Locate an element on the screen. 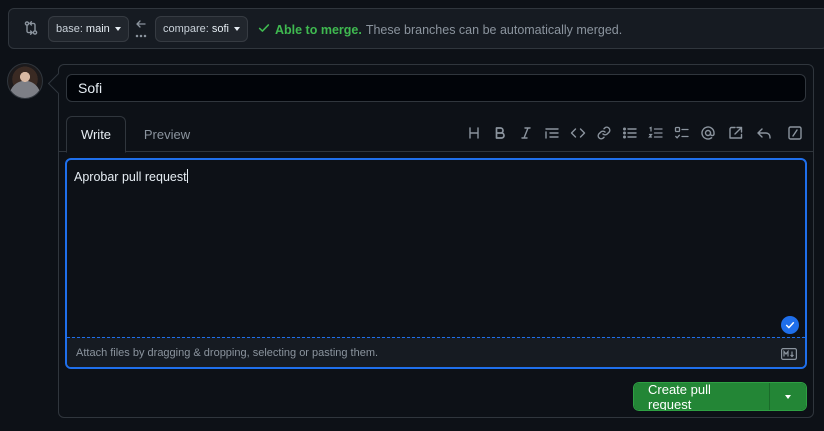 The height and width of the screenshot is (431, 824). italic-icon is located at coordinates (526, 133).